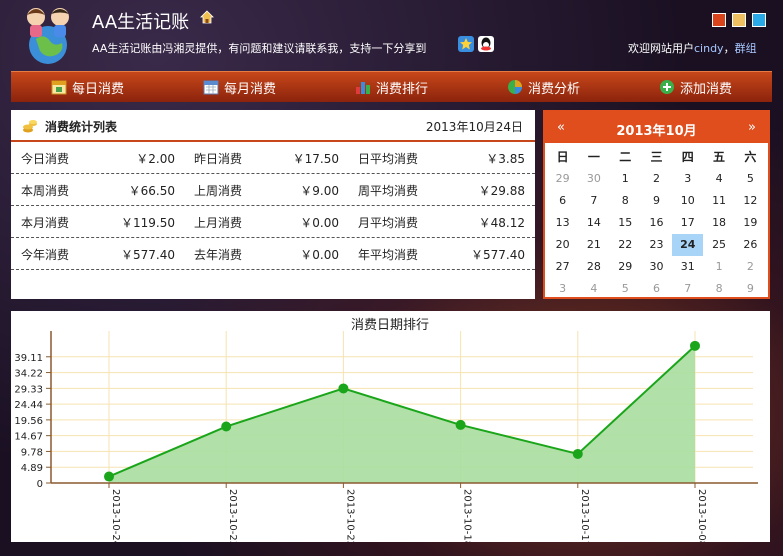 This screenshot has height=556, width=783. I want to click on stat-label: 今年消费, so click(45, 255).